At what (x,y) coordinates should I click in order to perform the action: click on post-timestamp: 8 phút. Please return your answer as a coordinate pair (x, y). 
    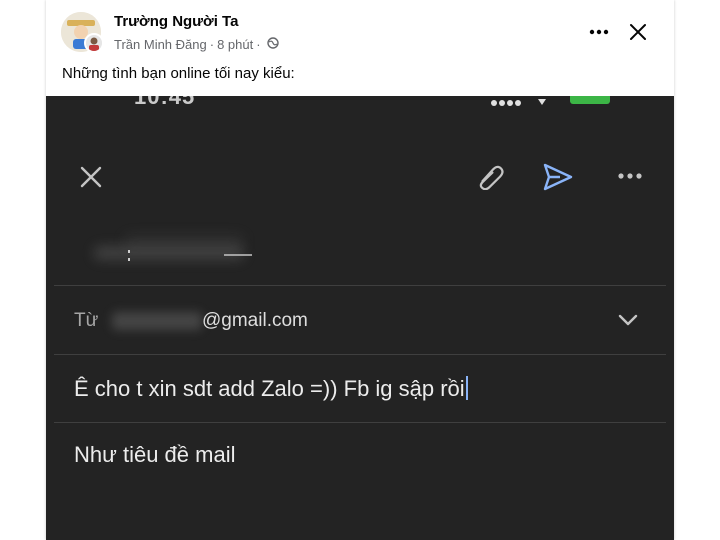
    Looking at the image, I should click on (235, 44).